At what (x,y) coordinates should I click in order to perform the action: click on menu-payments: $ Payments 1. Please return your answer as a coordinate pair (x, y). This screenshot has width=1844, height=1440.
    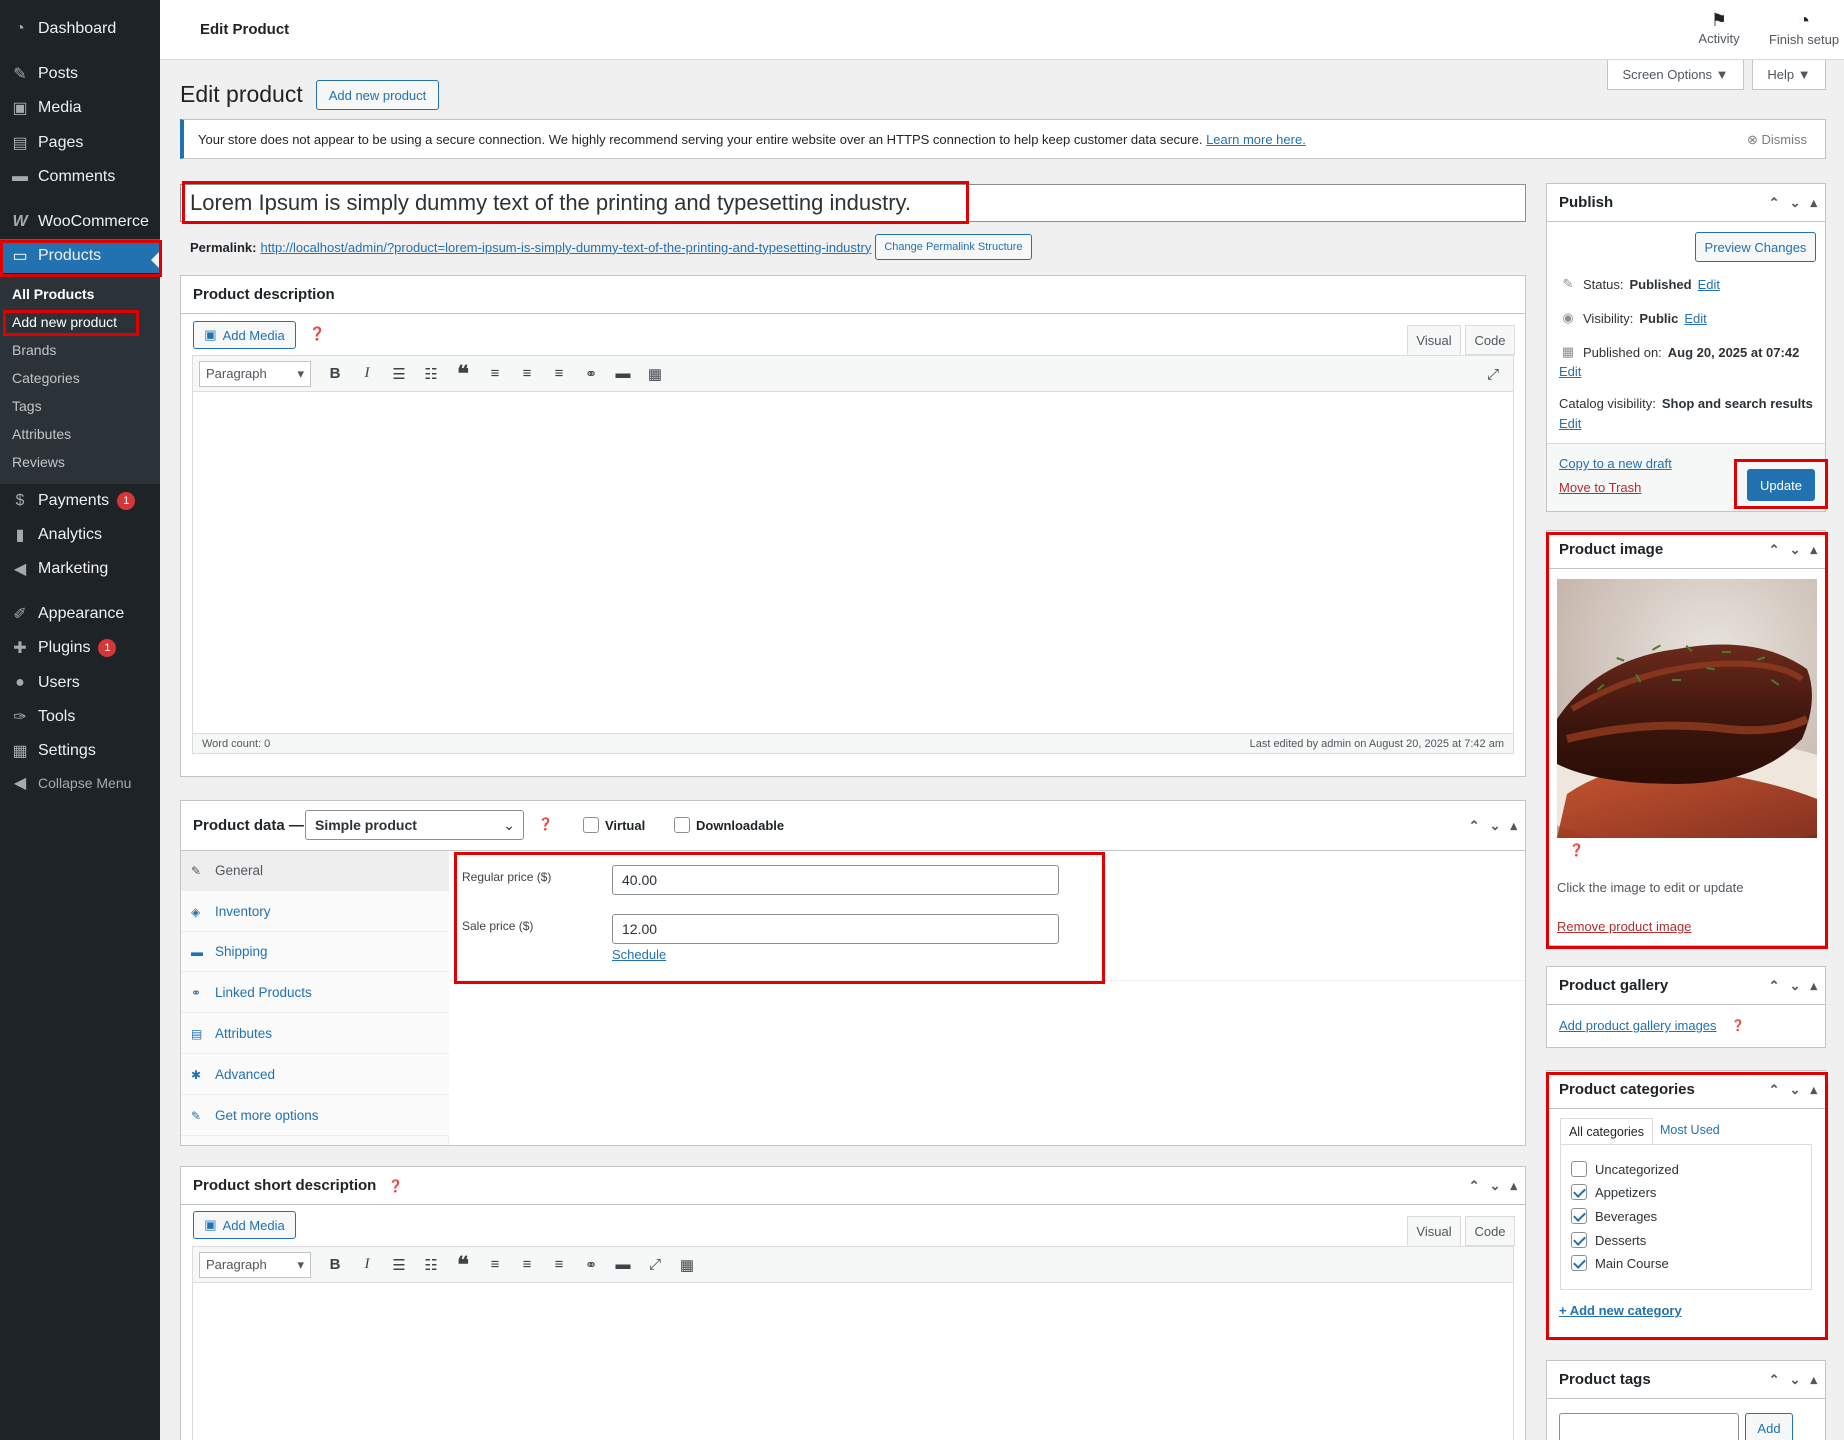
    Looking at the image, I should click on (80, 501).